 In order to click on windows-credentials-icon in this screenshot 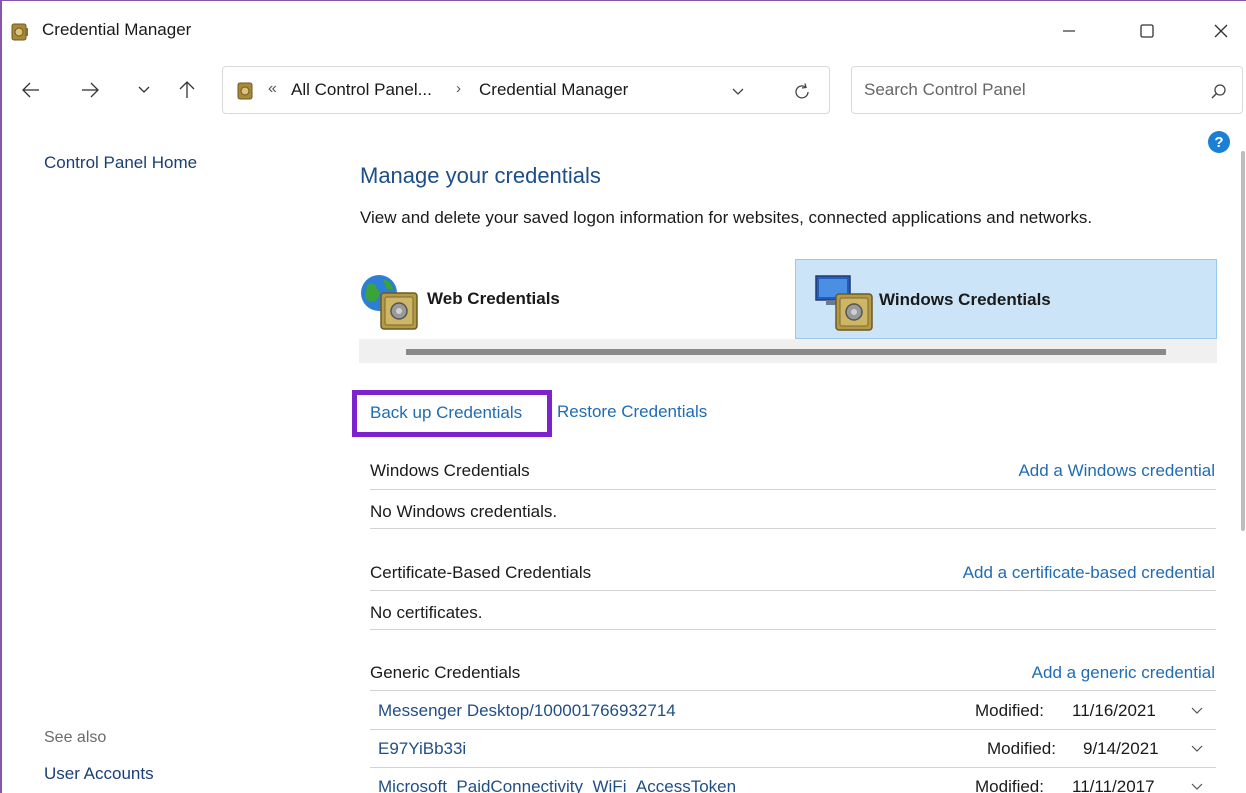, I will do `click(846, 305)`.